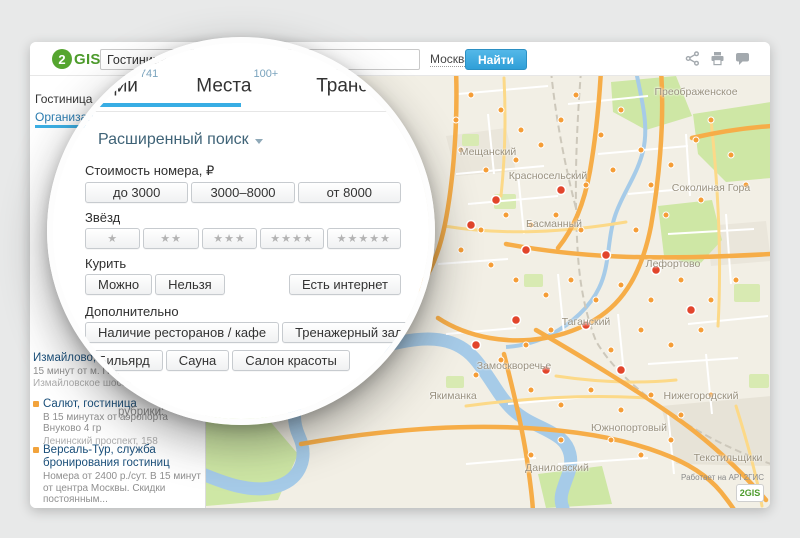  What do you see at coordinates (197, 360) in the screenshot?
I see `extra-option-button: Сауна` at bounding box center [197, 360].